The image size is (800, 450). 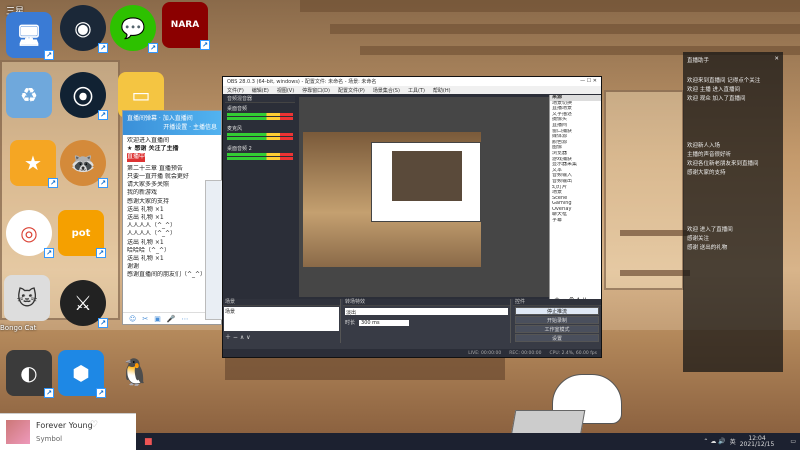 What do you see at coordinates (30, 374) in the screenshot?
I see `app-dark-icon: ◐ ↗` at bounding box center [30, 374].